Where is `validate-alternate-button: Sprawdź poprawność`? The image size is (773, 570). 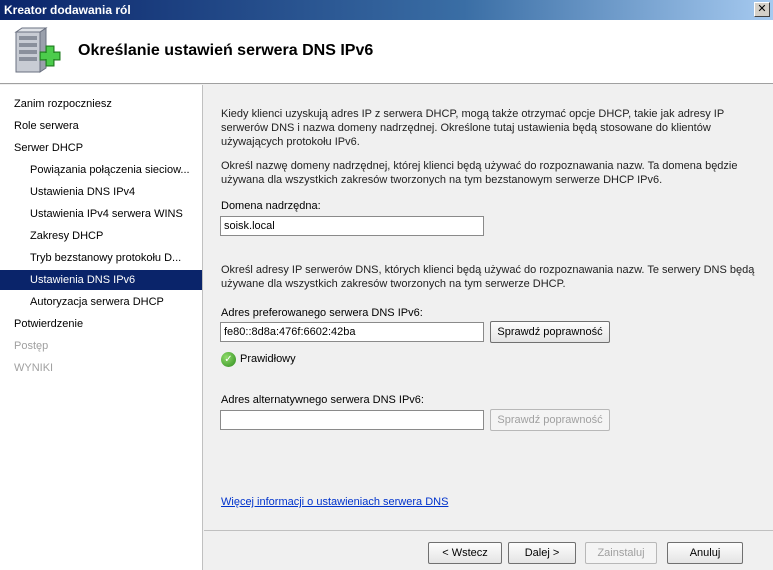 validate-alternate-button: Sprawdź poprawność is located at coordinates (550, 420).